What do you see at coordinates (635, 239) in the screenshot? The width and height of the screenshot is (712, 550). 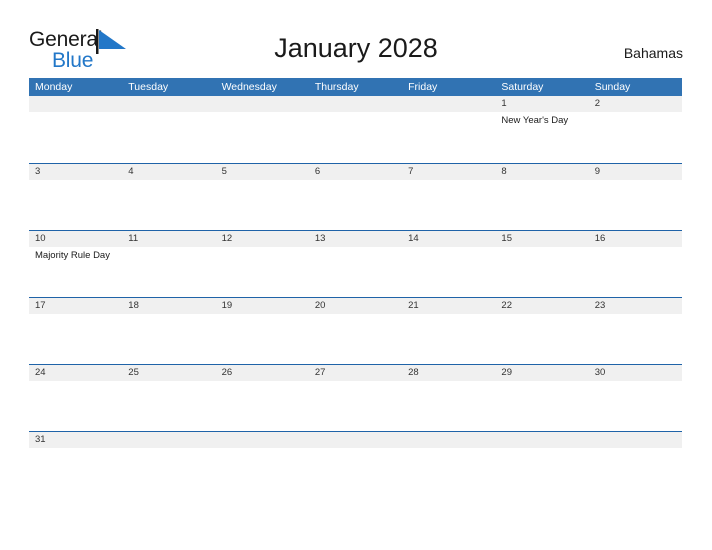 I see `day-number: 16` at bounding box center [635, 239].